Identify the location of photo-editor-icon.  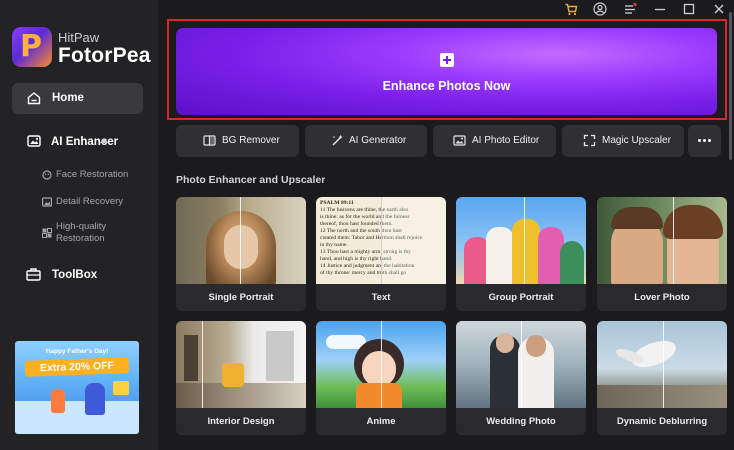
(459, 140).